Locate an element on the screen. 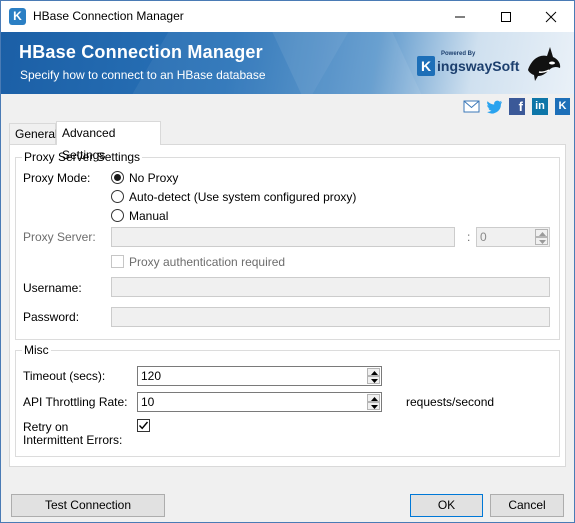 The width and height of the screenshot is (575, 523). radio-no-proxy is located at coordinates (117, 177).